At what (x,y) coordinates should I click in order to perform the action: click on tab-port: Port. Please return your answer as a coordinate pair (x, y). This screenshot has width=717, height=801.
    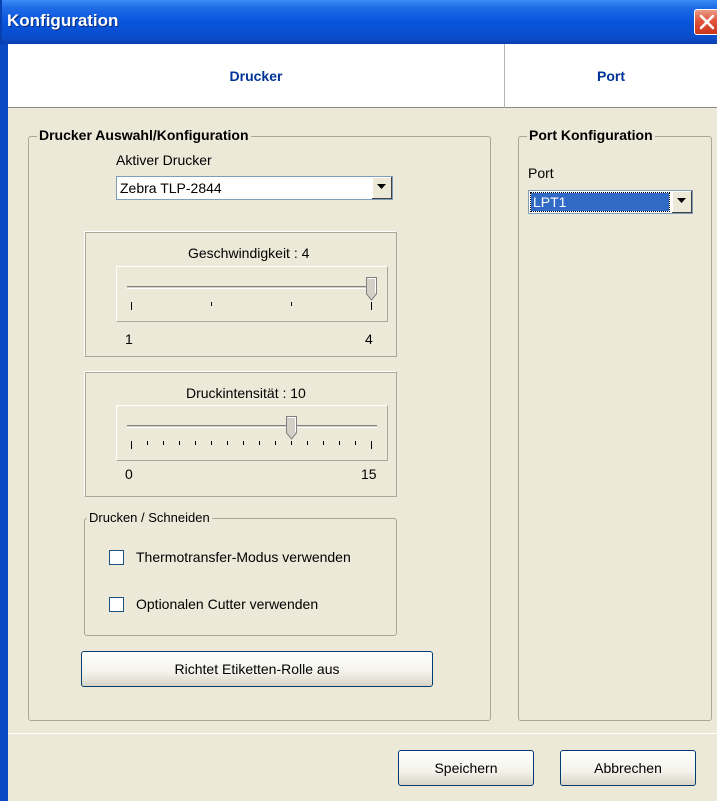
    Looking at the image, I should click on (611, 76).